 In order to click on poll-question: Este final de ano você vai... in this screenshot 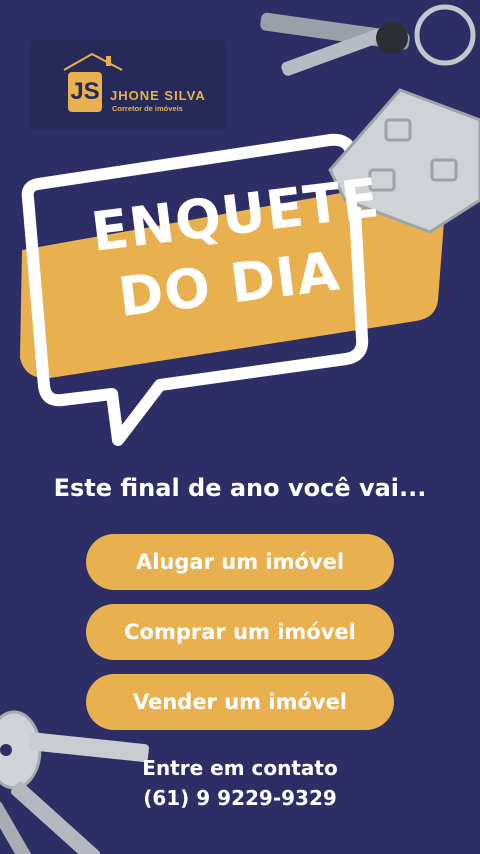, I will do `click(240, 488)`.